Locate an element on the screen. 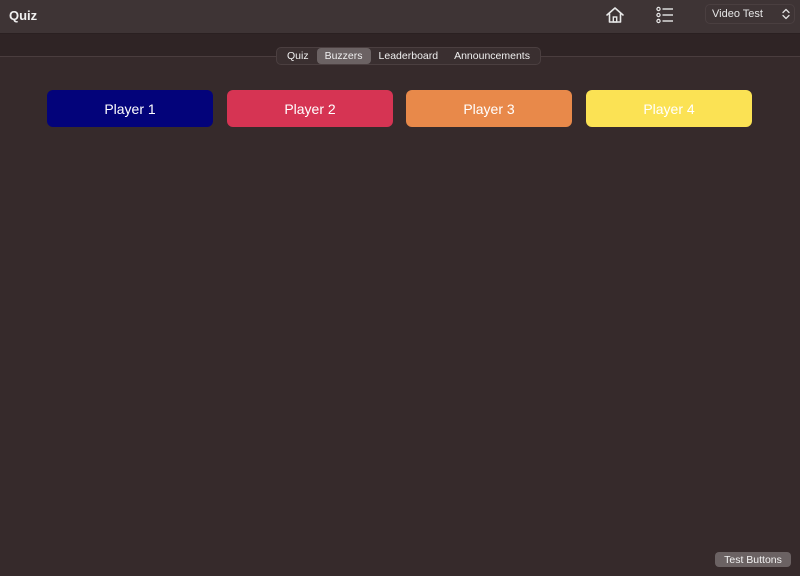  home-icon is located at coordinates (615, 15).